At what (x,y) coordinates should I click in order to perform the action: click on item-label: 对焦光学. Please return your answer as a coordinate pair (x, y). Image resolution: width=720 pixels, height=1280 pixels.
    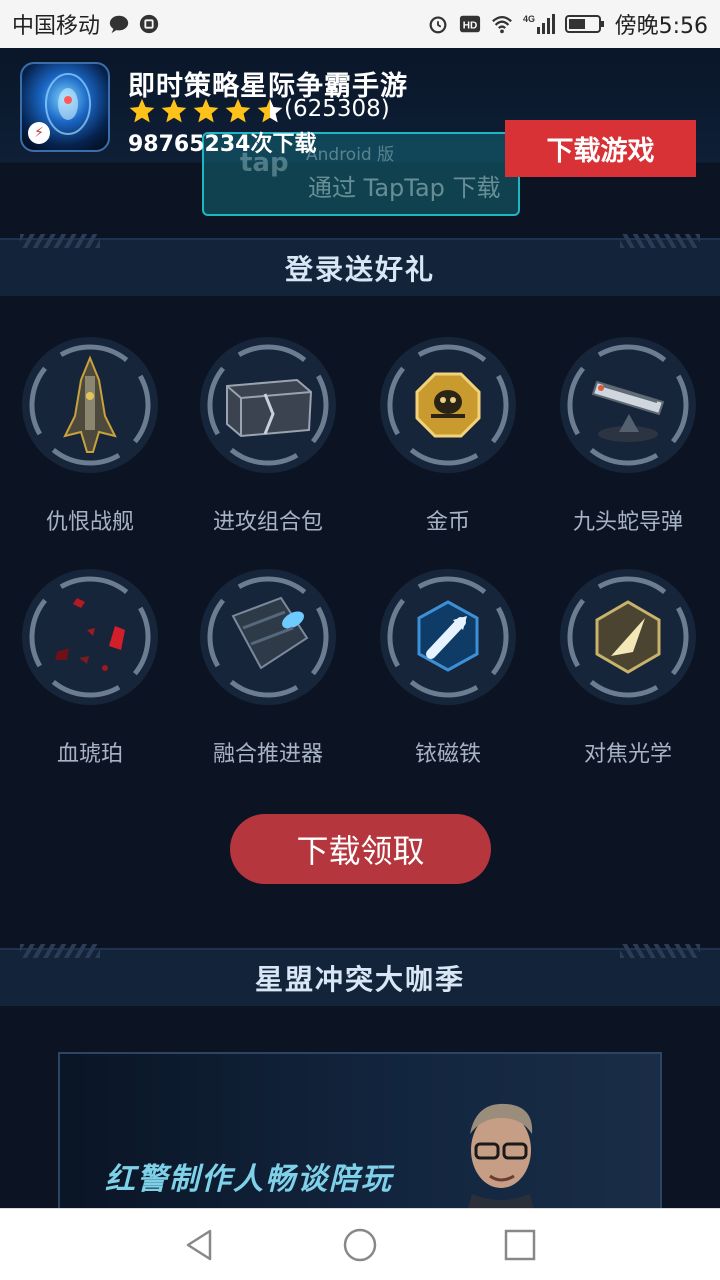
    Looking at the image, I should click on (627, 754).